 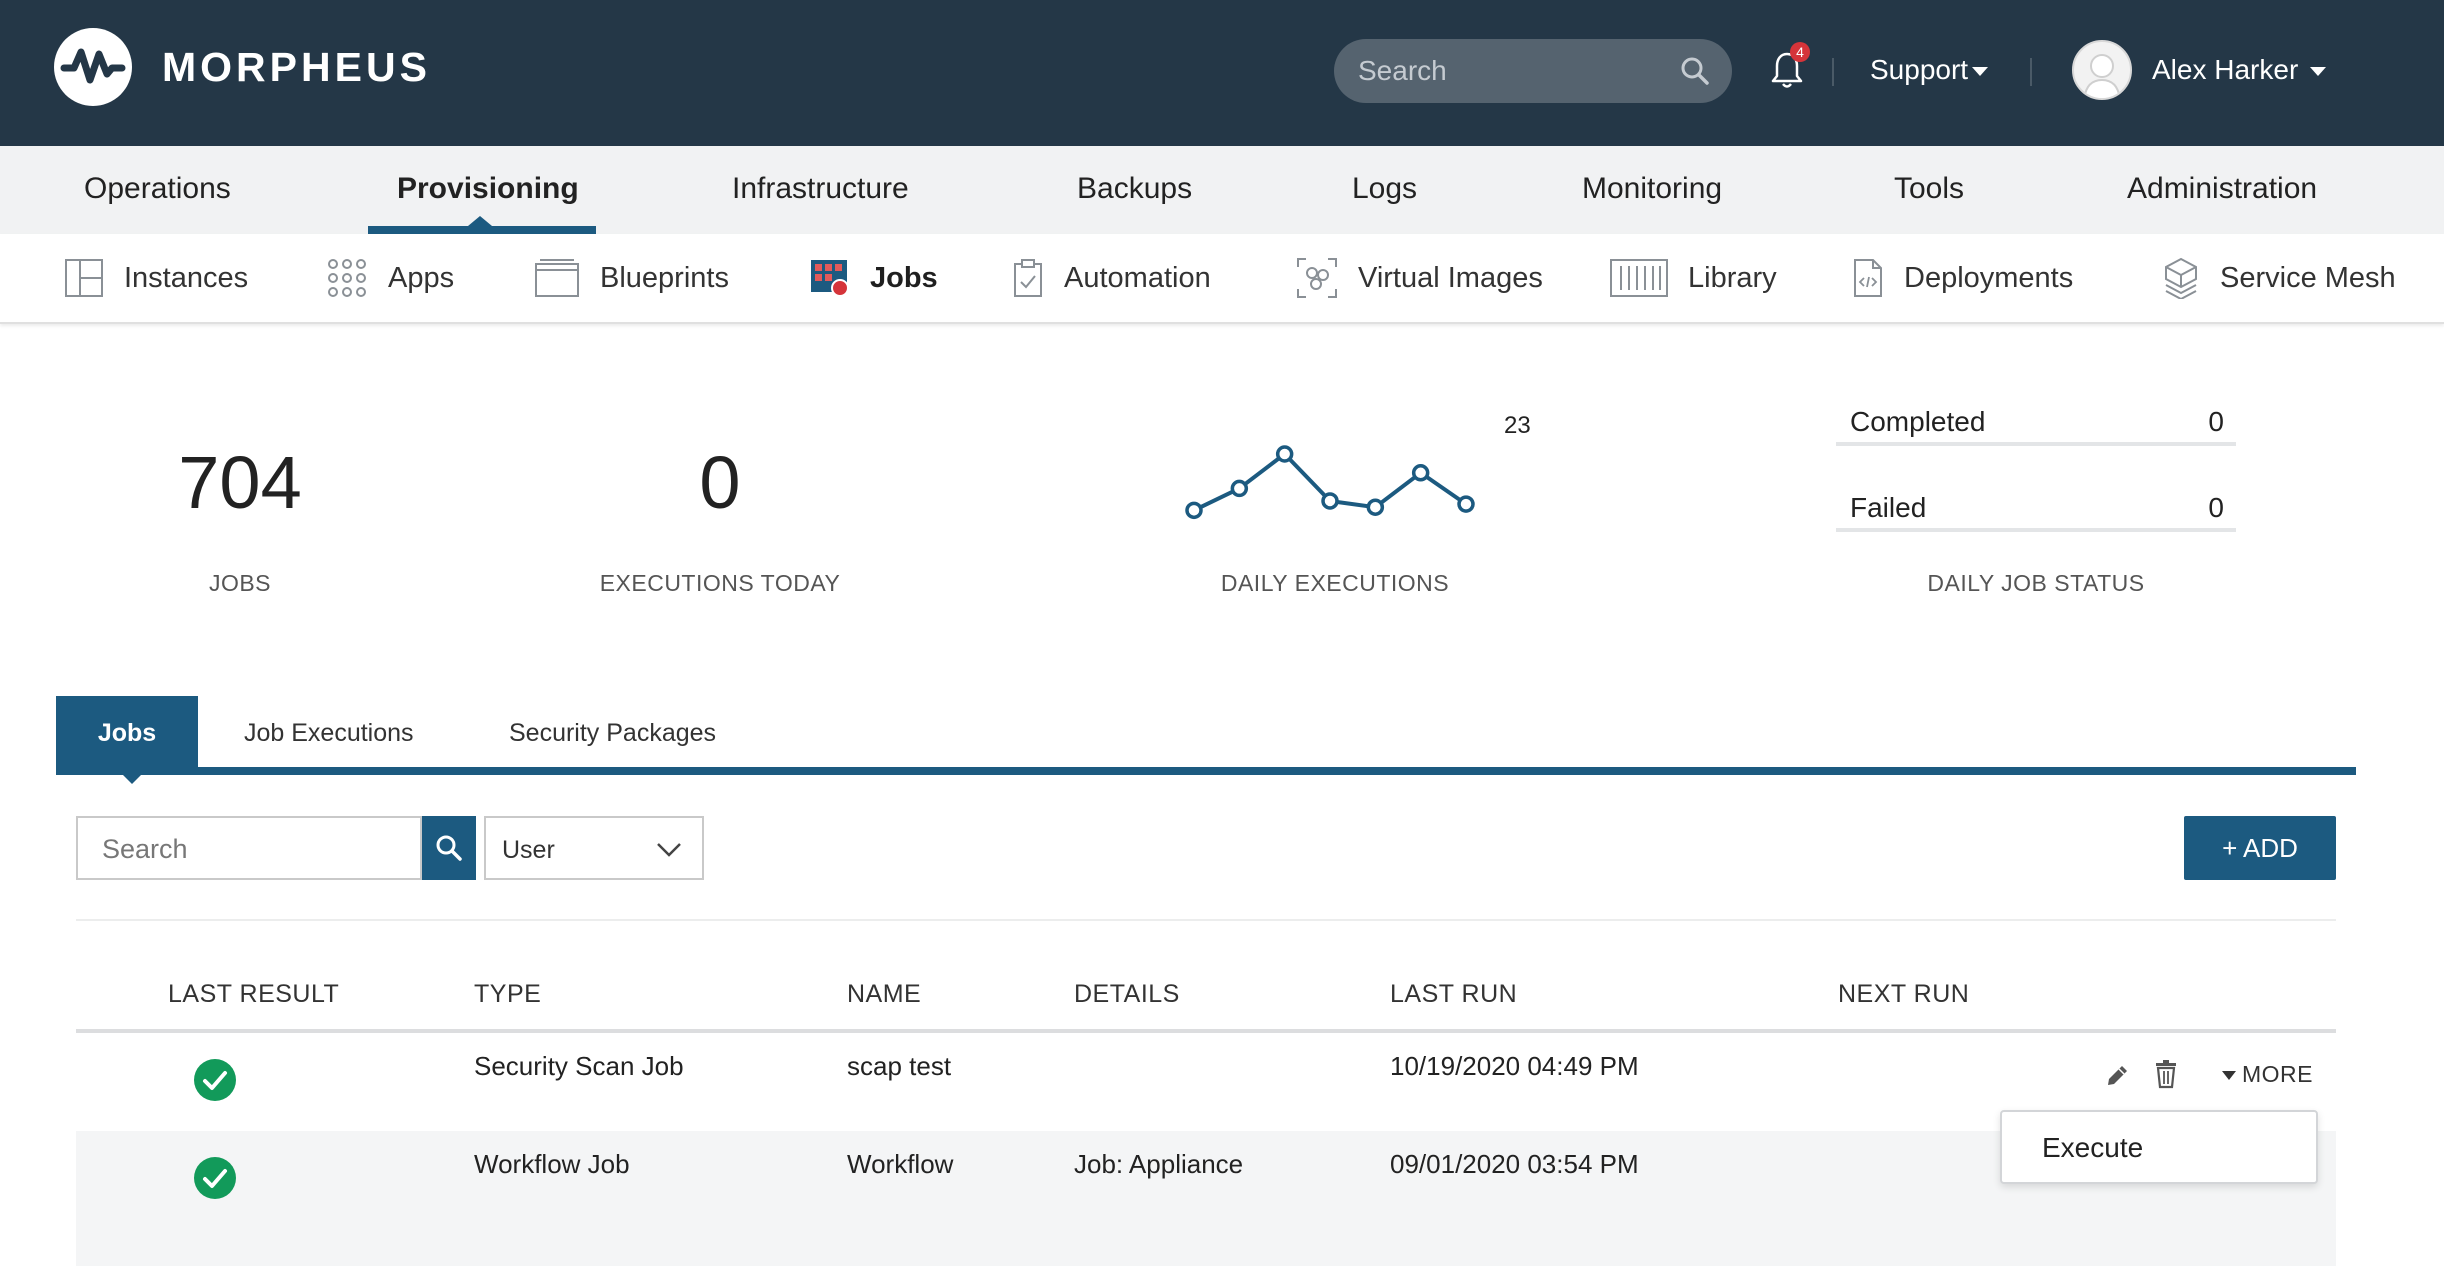 I want to click on jobs-icon, so click(x=830, y=278).